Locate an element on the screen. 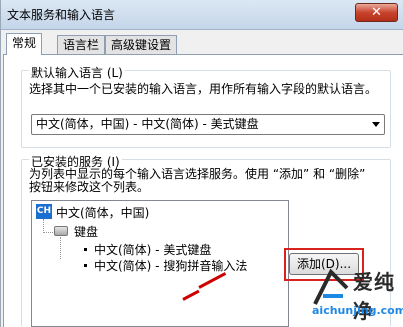 This screenshot has height=327, width=403. tab-general: 常规 is located at coordinates (24, 44).